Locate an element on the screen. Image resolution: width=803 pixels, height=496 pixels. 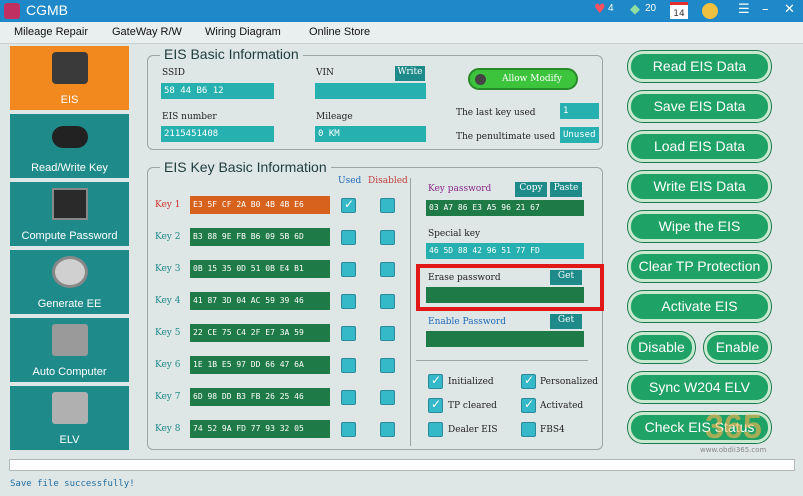
divider is located at coordinates (410, 312).